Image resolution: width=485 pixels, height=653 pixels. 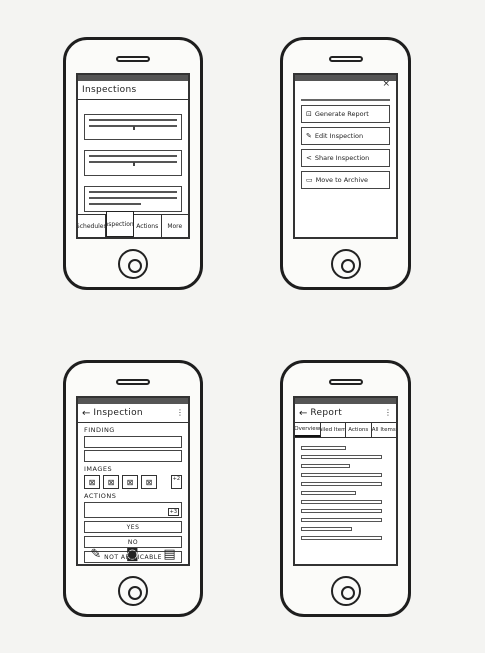 I want to click on bottom-tab-bar: Schedules Inspections Actions More, so click(x=133, y=224).